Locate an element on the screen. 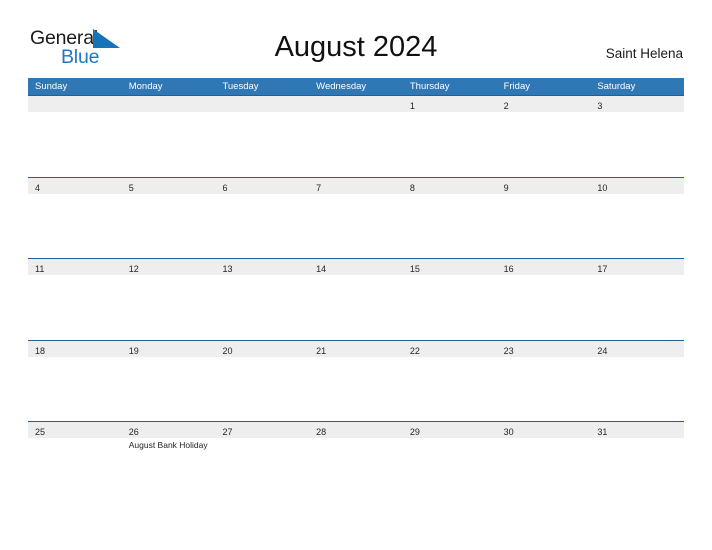  day-band: 8 is located at coordinates (449, 185).